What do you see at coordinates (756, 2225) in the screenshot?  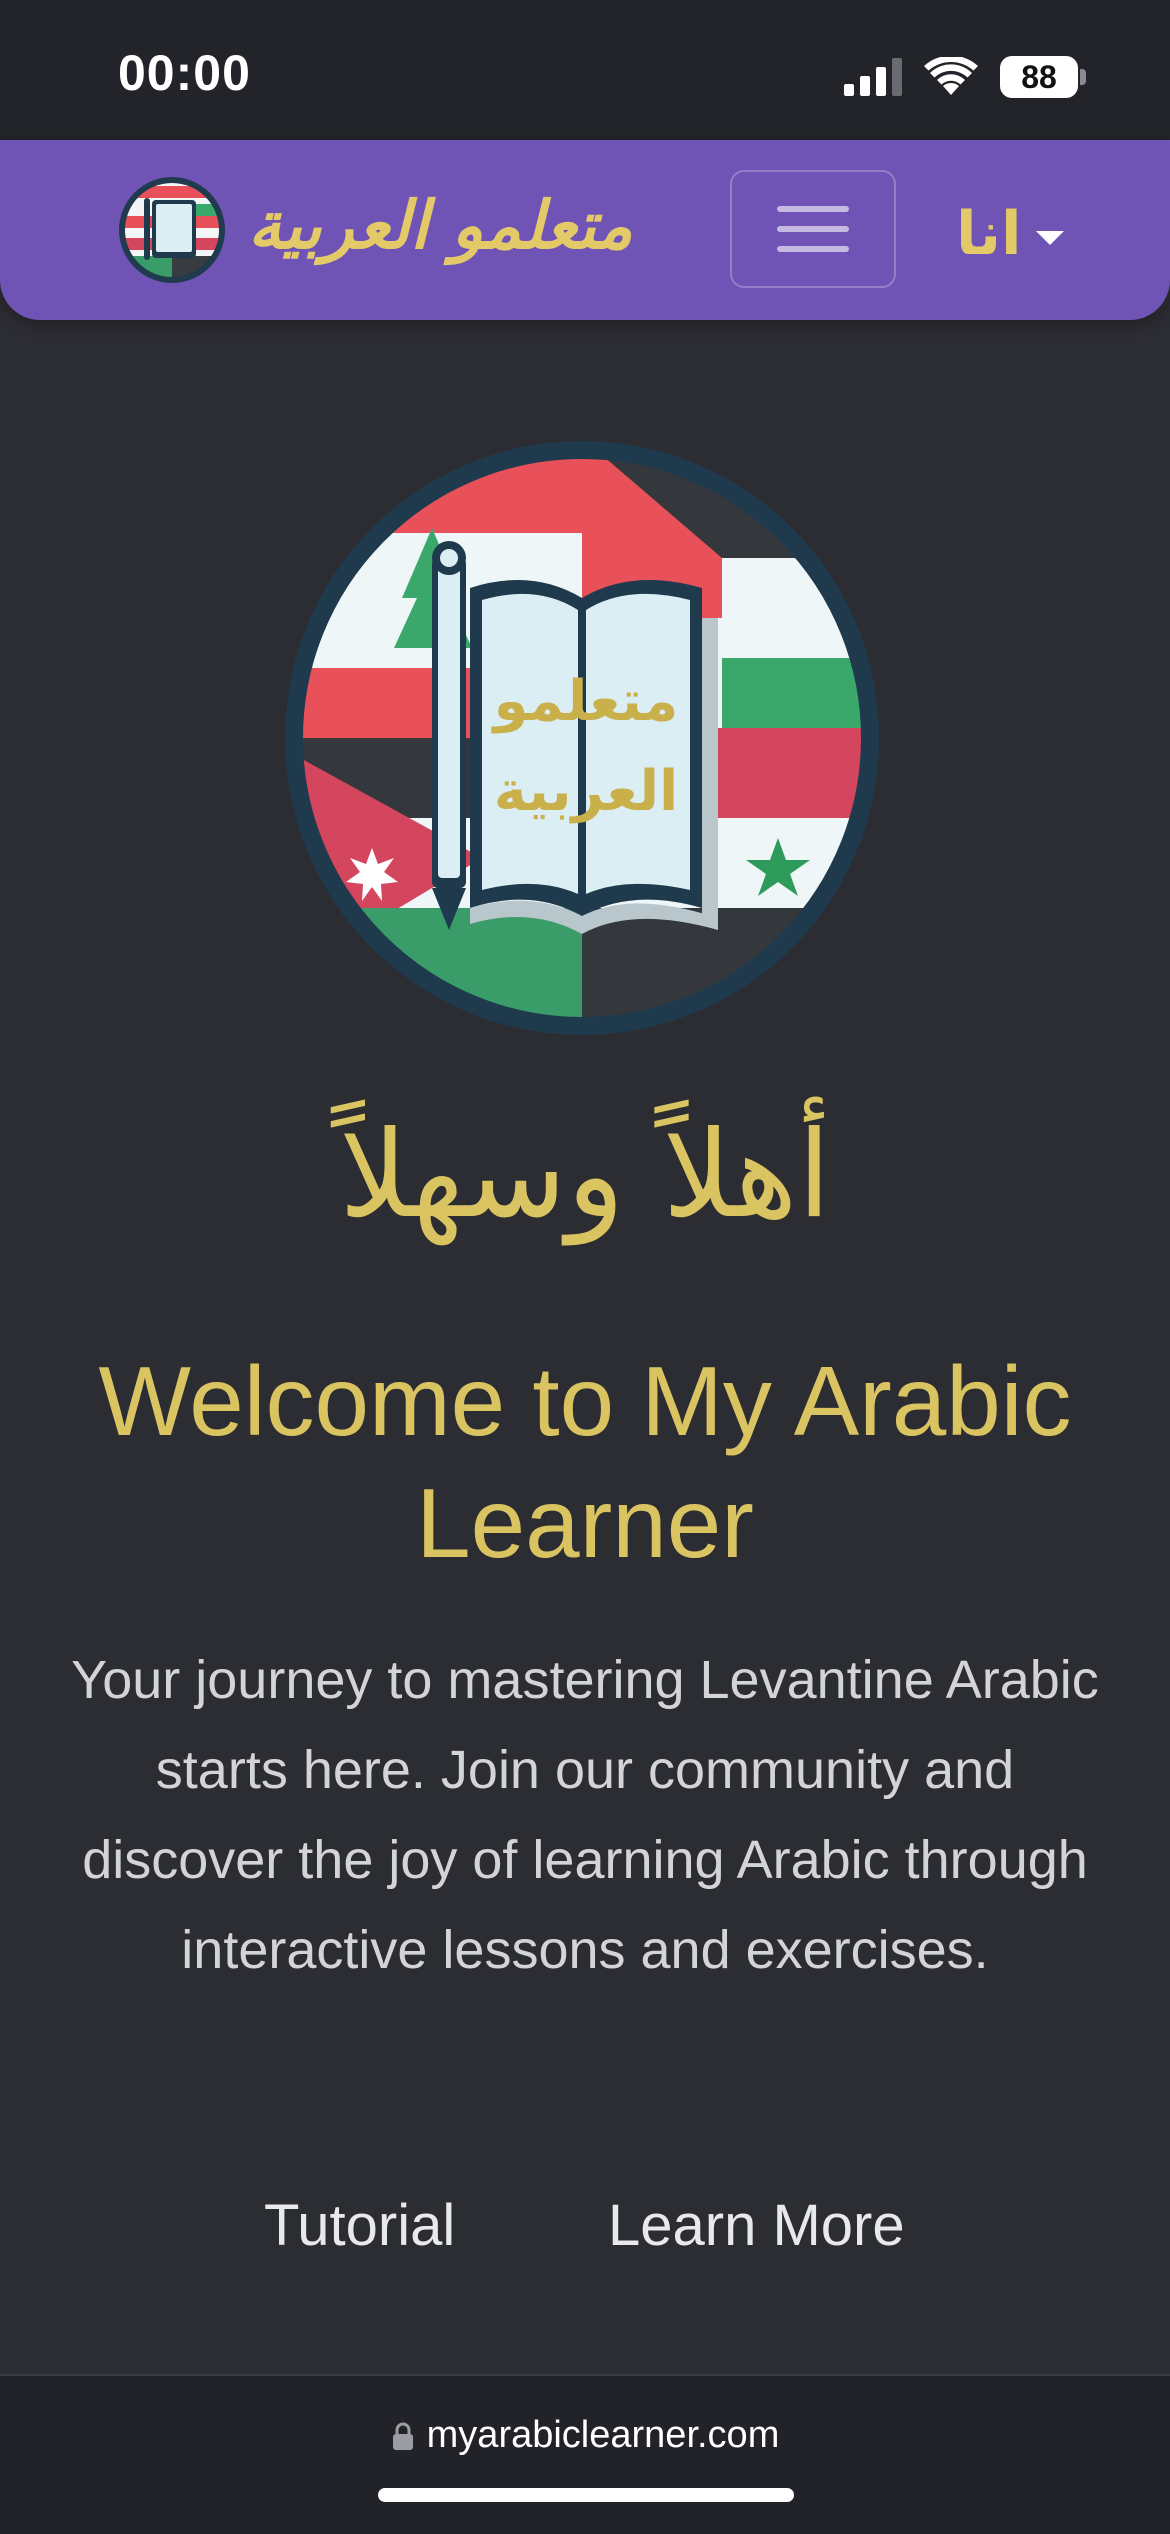 I see `learn-more-button: Learn More` at bounding box center [756, 2225].